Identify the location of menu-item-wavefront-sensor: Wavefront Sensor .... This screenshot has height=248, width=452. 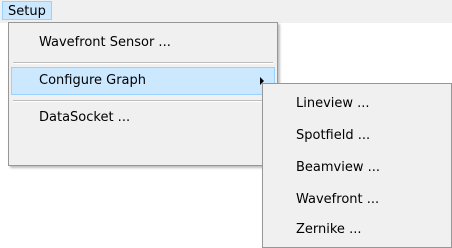
(143, 43).